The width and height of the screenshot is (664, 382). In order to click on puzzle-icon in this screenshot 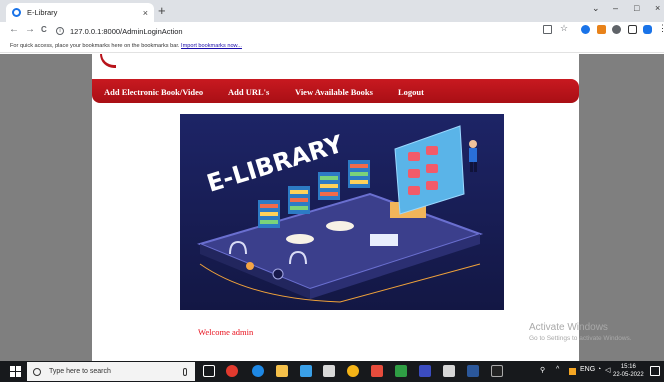, I will do `click(616, 29)`.